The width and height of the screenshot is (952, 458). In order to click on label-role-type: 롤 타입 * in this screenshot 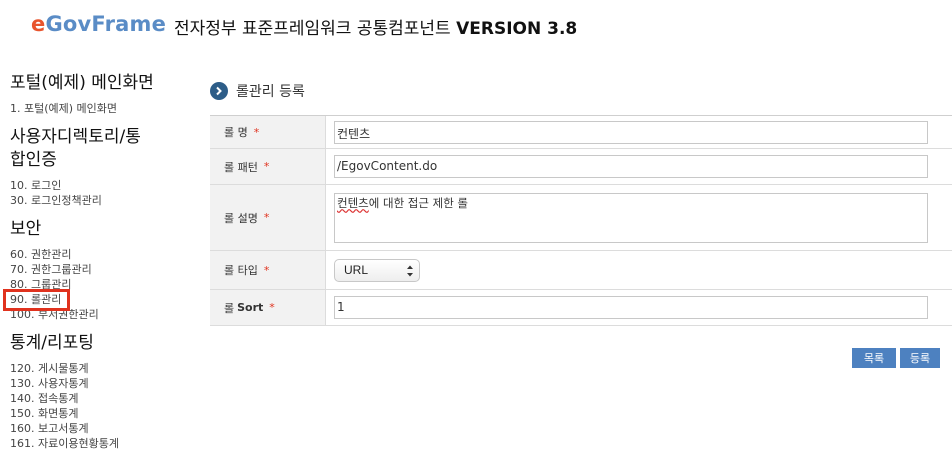, I will do `click(268, 270)`.